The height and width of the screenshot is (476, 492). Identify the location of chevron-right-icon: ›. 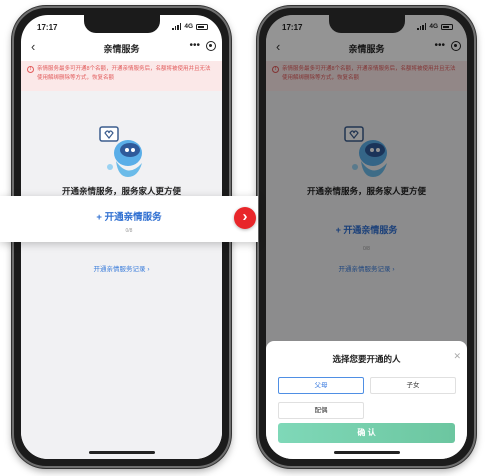
(148, 269).